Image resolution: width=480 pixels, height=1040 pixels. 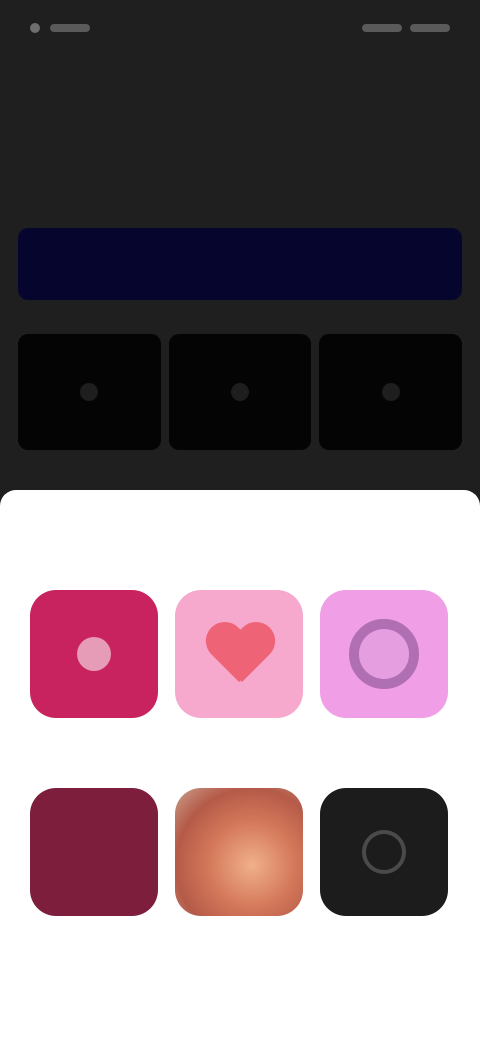 What do you see at coordinates (240, 28) in the screenshot?
I see `status-bar` at bounding box center [240, 28].